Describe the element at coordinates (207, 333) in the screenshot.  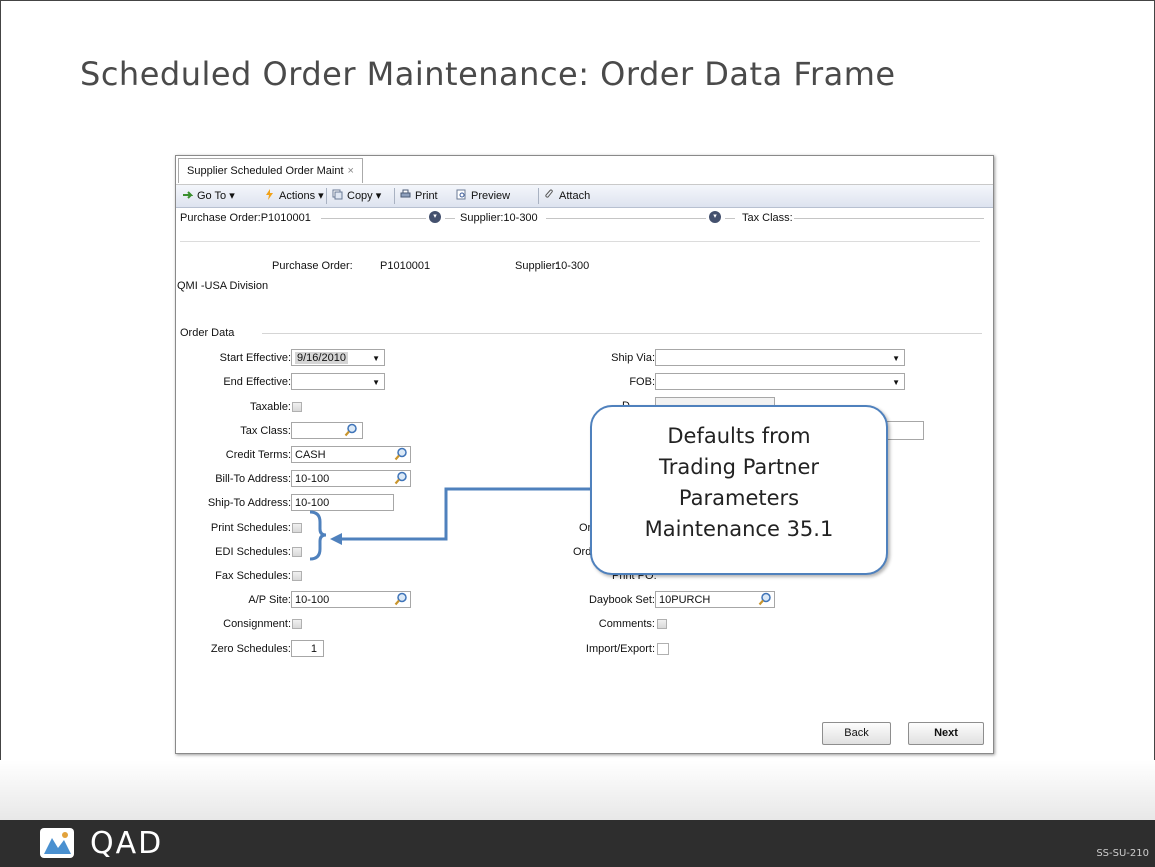
I see `section-order-data: Order Data` at that location.